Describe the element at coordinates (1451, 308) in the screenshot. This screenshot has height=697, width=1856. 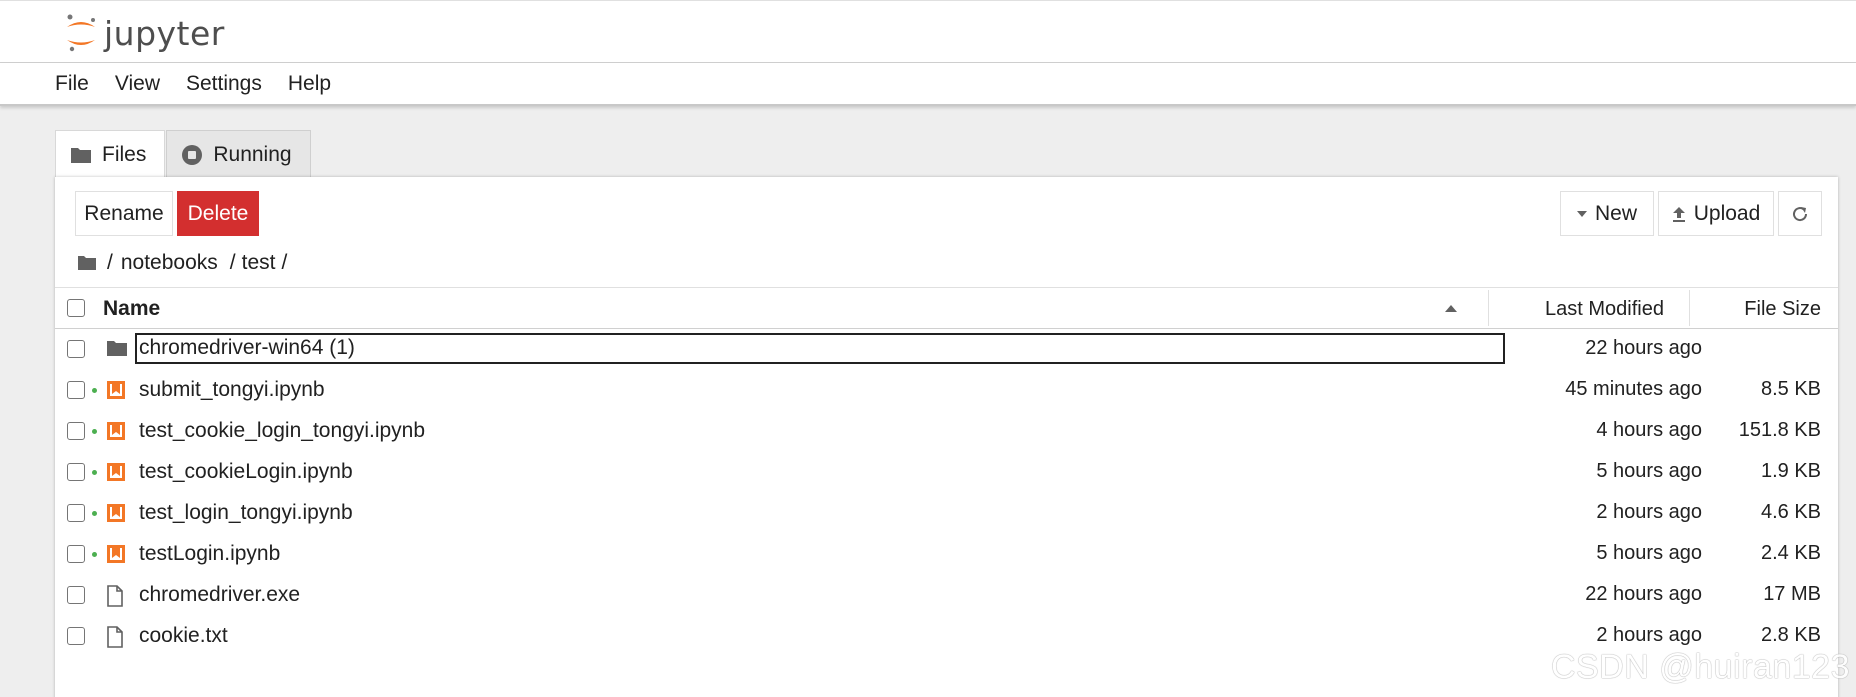
I see `sort-ascending-icon` at that location.